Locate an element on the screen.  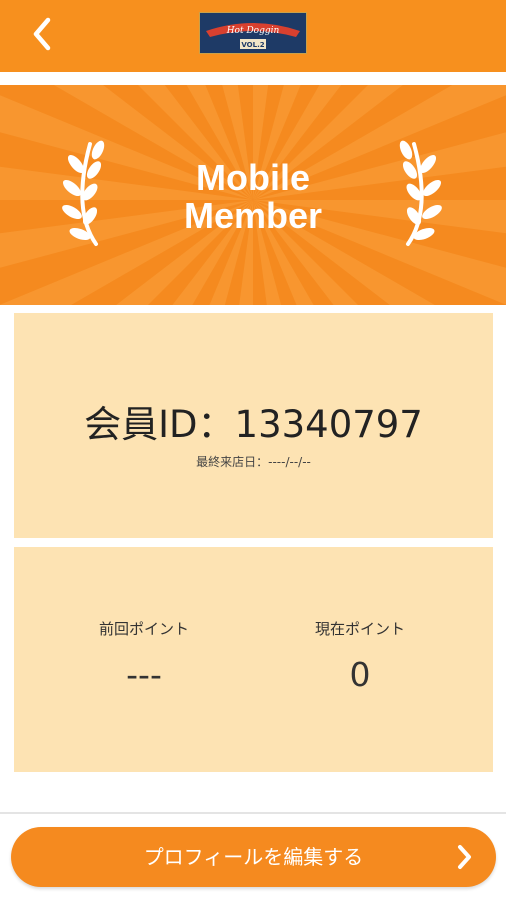
edit-profile-button: プロフィールを編集する is located at coordinates (253, 857).